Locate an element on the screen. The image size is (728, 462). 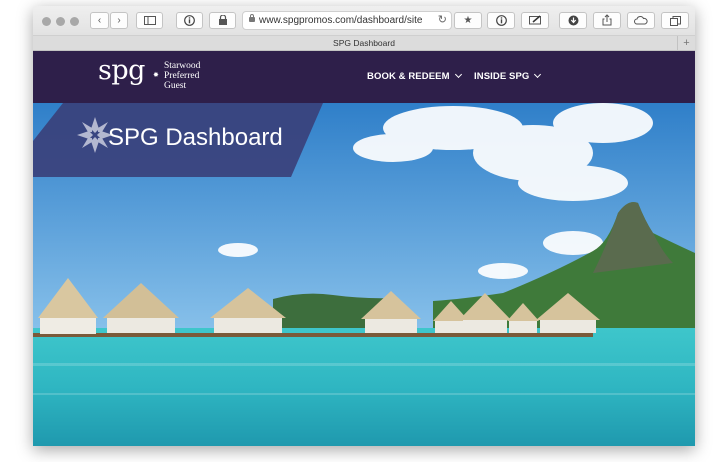
sidebar-button is located at coordinates (149, 20).